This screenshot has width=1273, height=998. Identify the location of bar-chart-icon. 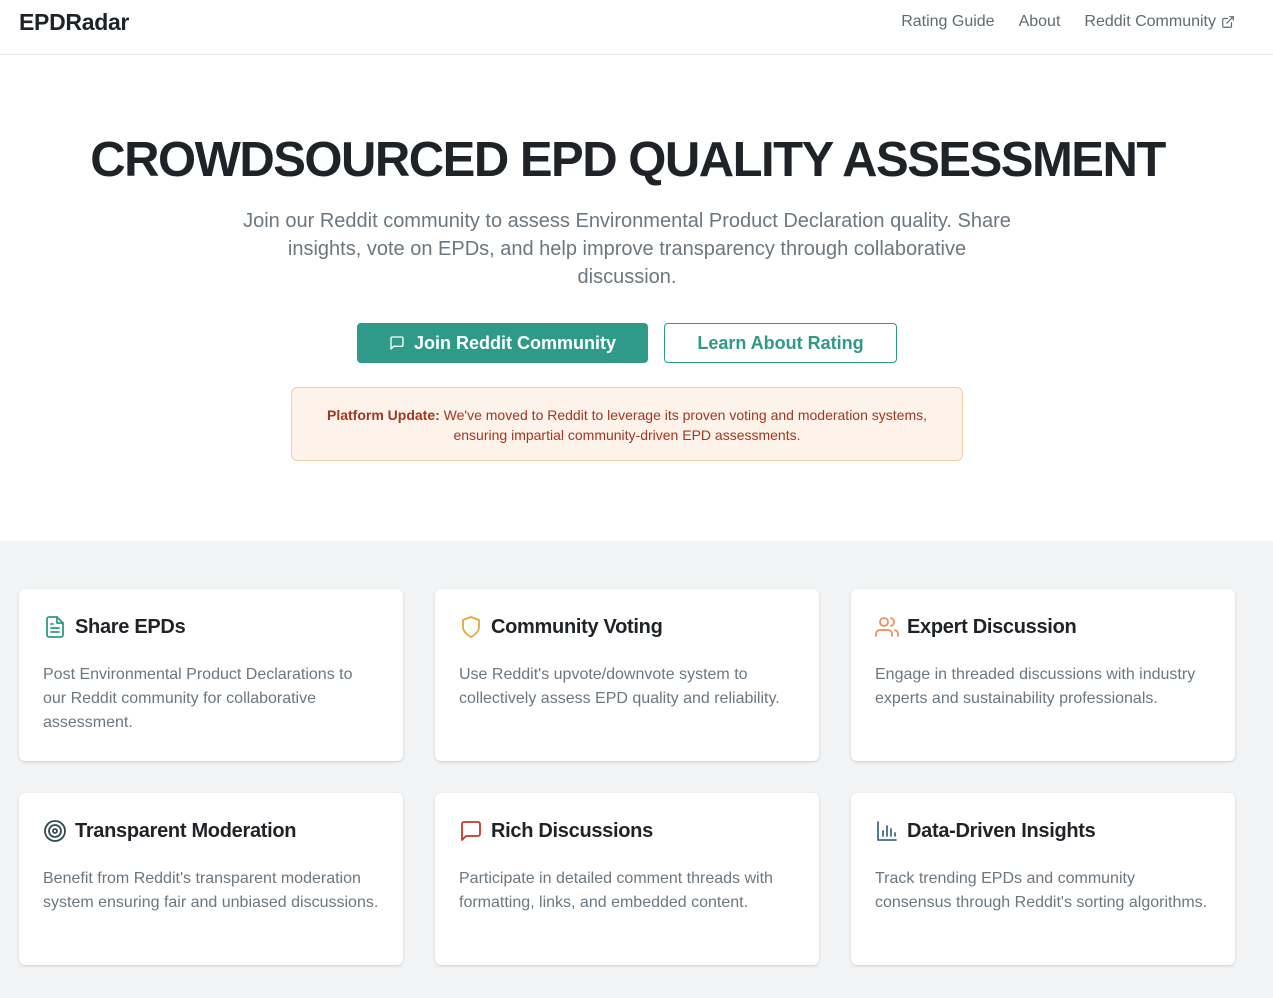
(887, 831).